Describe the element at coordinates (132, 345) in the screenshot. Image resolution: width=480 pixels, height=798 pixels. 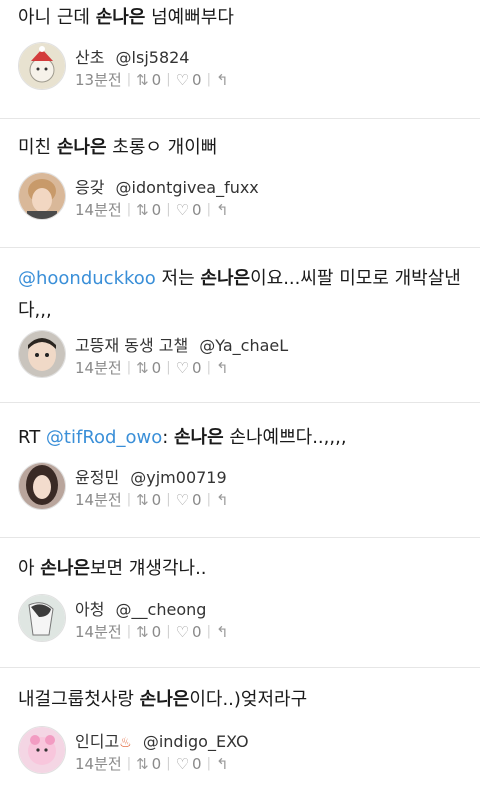
I see `display-name: 고뜽재 동생 고챌` at that location.